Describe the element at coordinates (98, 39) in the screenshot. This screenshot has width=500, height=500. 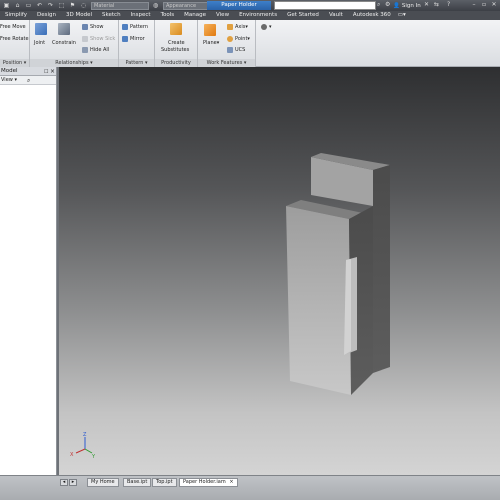
I see `show-sick-button: Show Sick` at that location.